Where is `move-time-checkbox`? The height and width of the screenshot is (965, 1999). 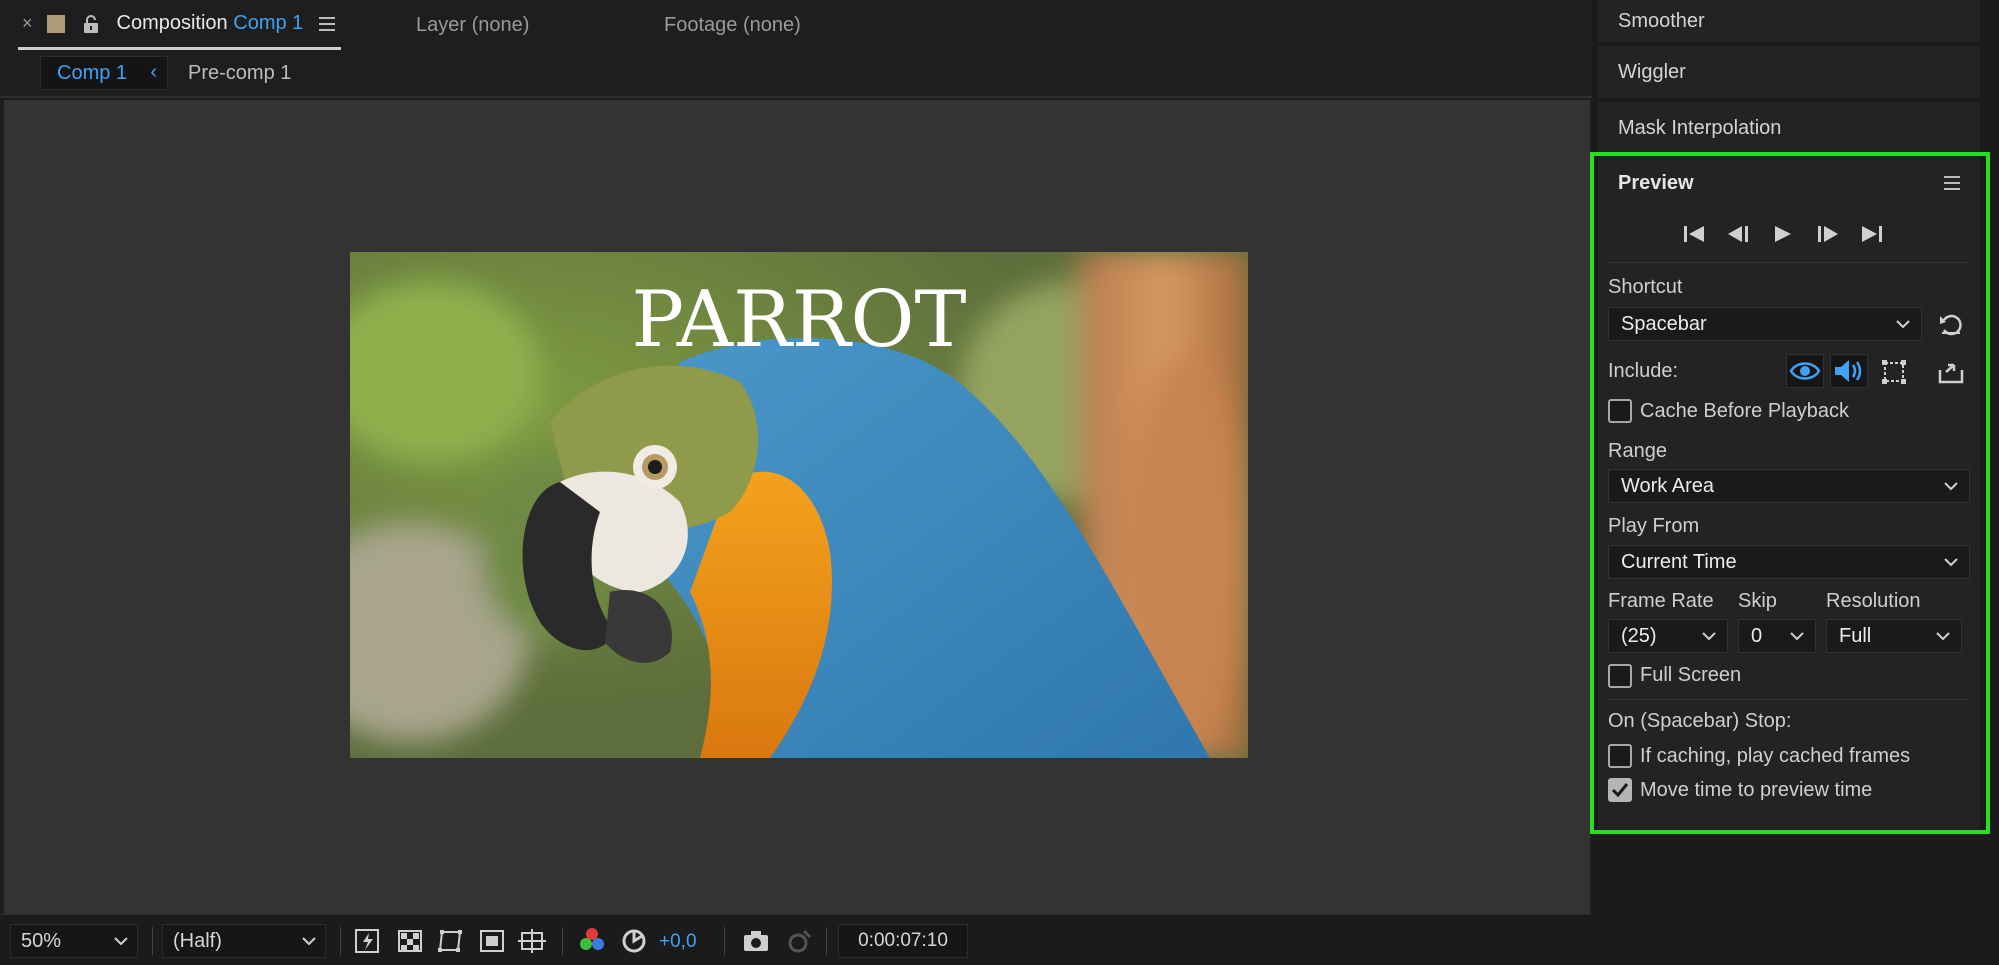
move-time-checkbox is located at coordinates (1620, 790).